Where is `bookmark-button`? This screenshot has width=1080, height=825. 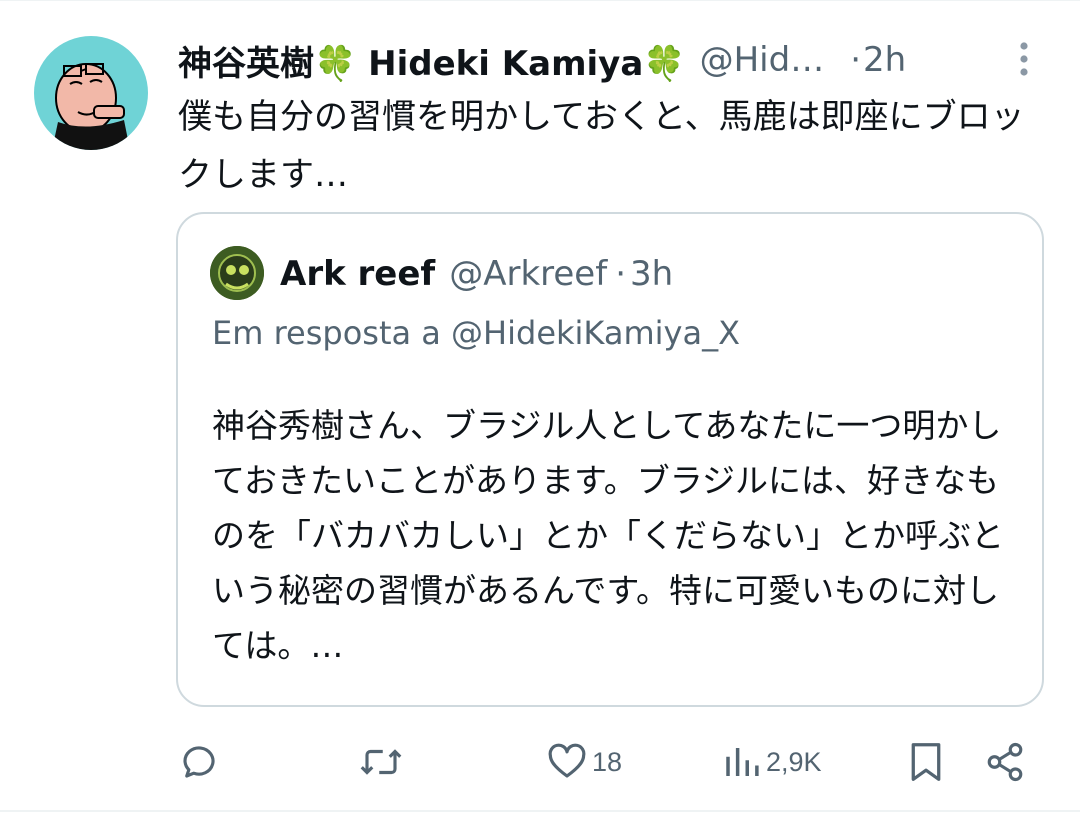
bookmark-button is located at coordinates (926, 762).